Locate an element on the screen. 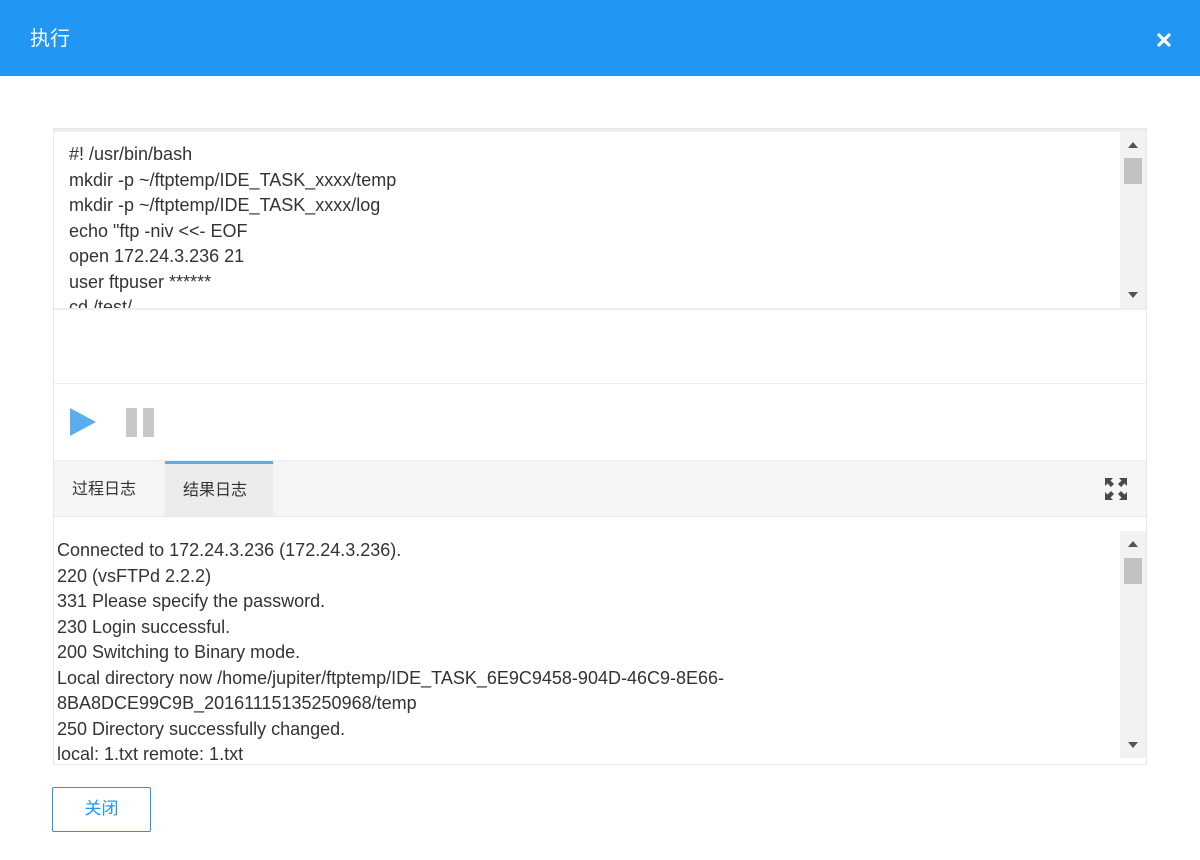 The image size is (1200, 860). log-line: 331 Please specify the password. is located at coordinates (191, 601).